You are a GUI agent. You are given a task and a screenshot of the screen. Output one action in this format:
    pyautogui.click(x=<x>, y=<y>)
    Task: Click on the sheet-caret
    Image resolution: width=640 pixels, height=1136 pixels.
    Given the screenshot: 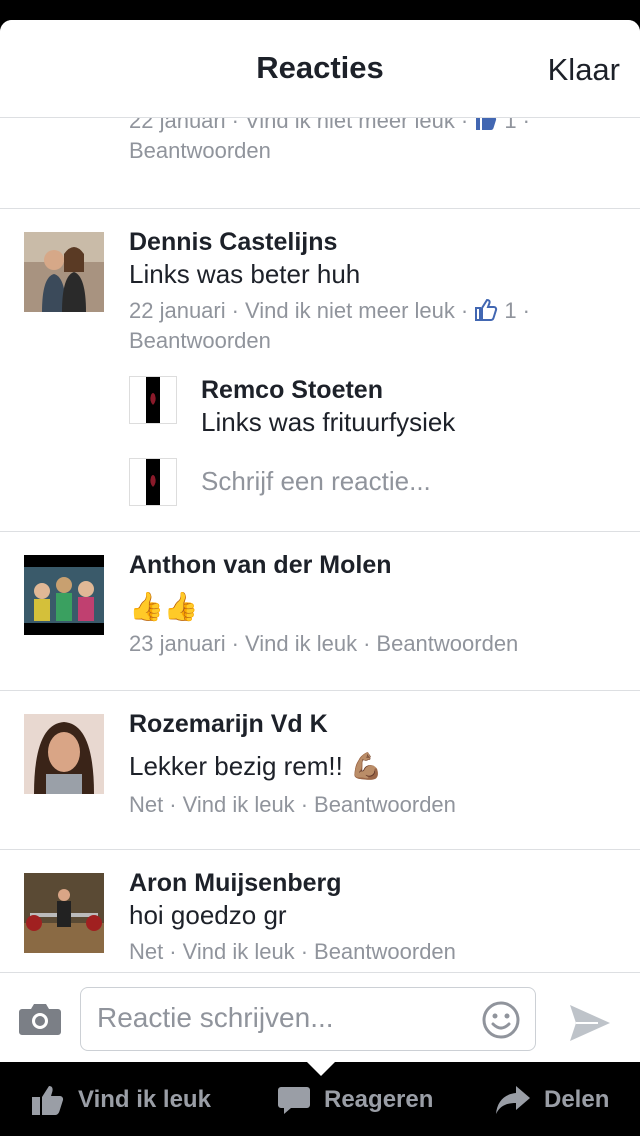 What is the action you would take?
    pyautogui.click(x=321, y=1069)
    